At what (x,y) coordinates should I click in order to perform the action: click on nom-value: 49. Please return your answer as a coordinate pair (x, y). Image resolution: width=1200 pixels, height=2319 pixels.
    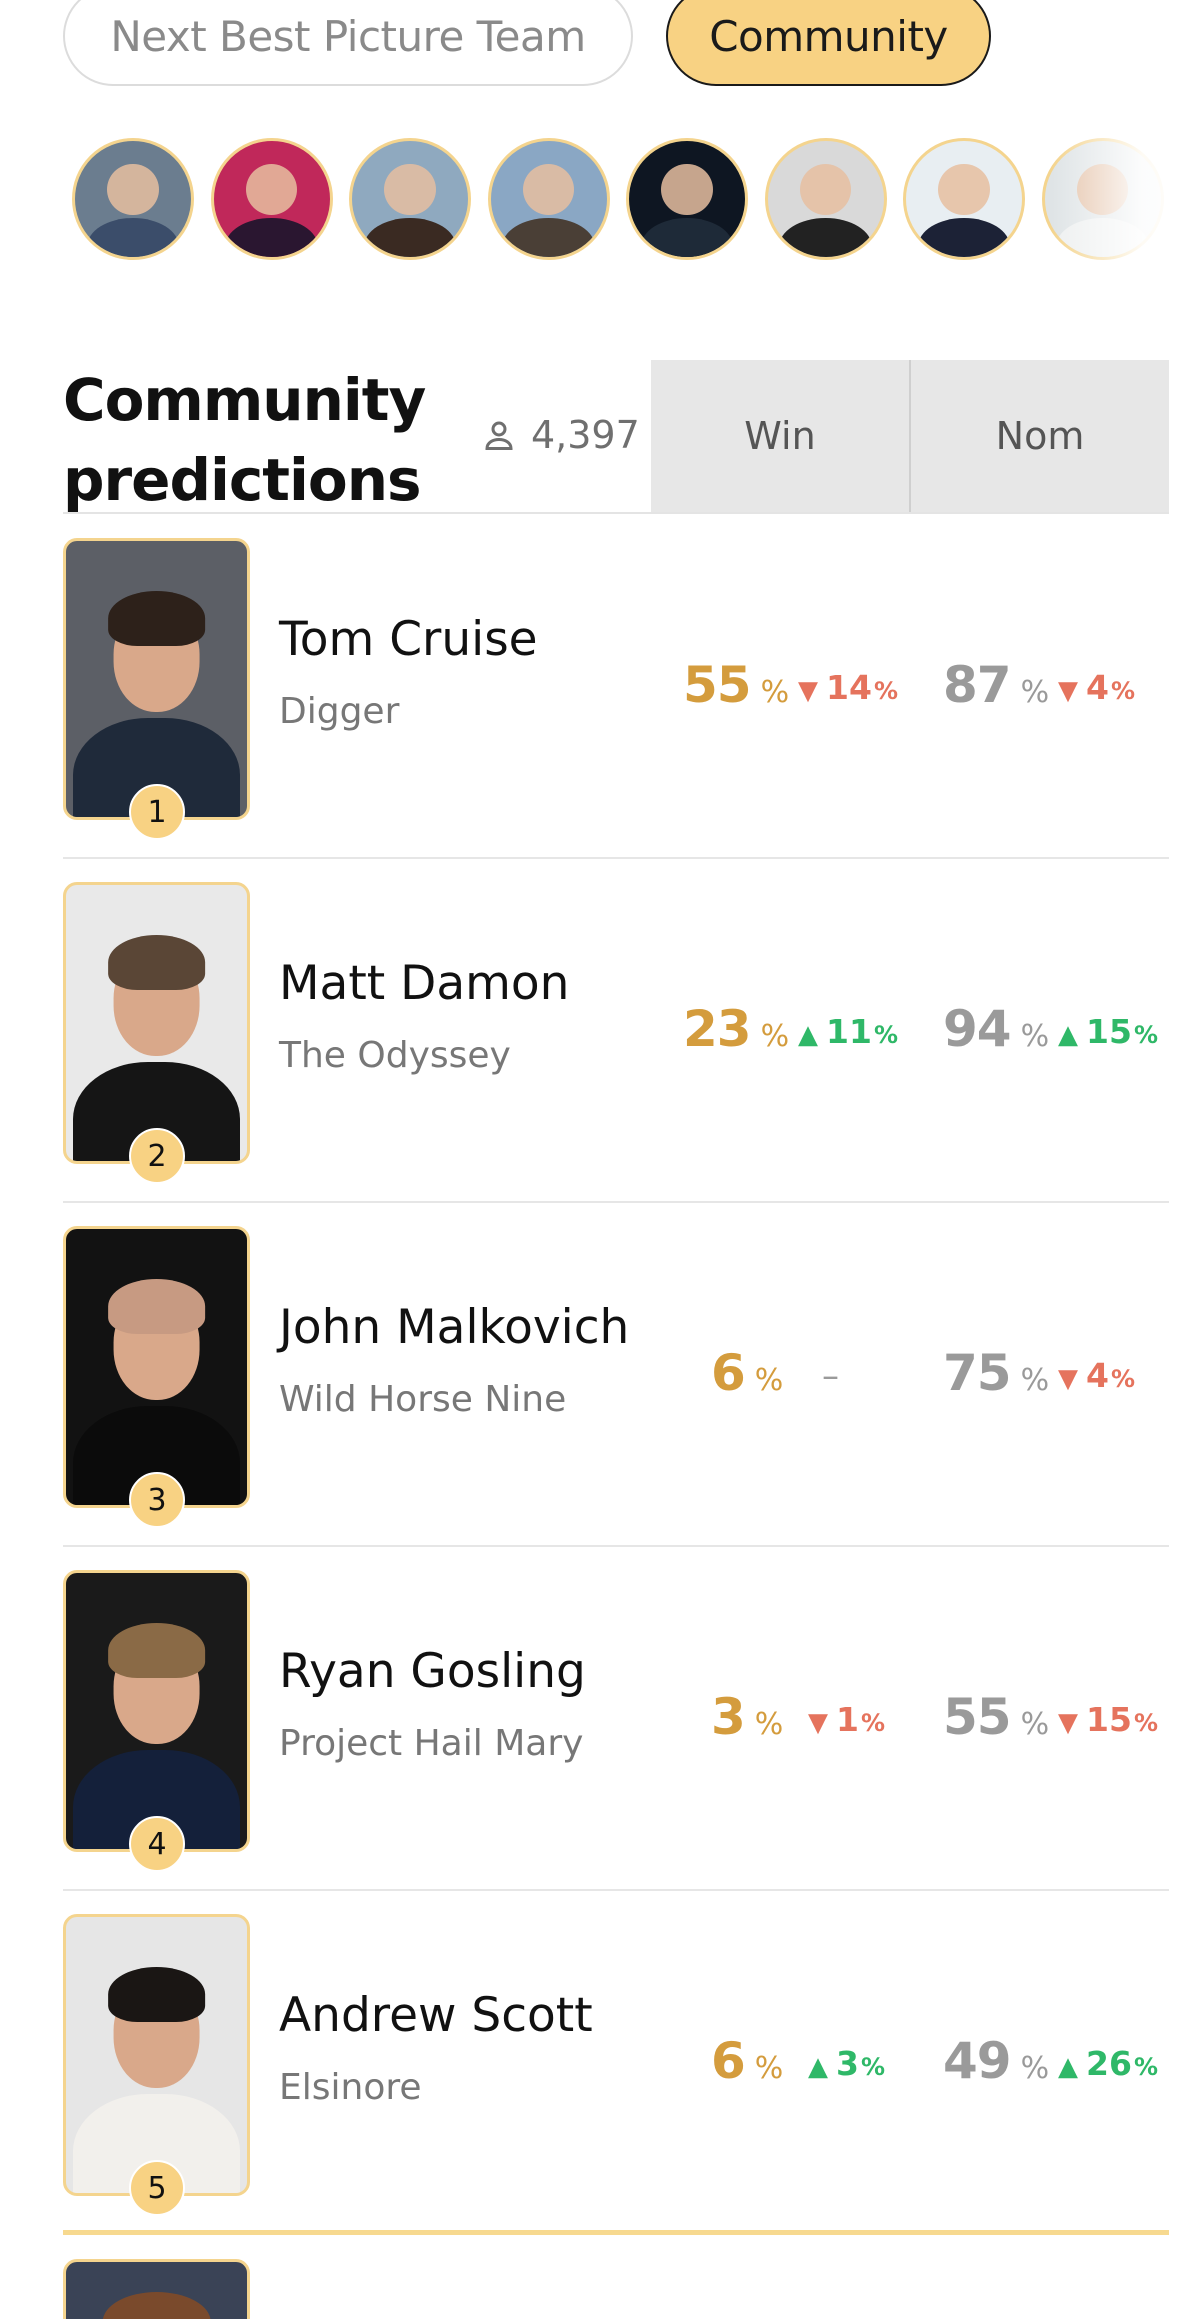
    Looking at the image, I should click on (977, 2061).